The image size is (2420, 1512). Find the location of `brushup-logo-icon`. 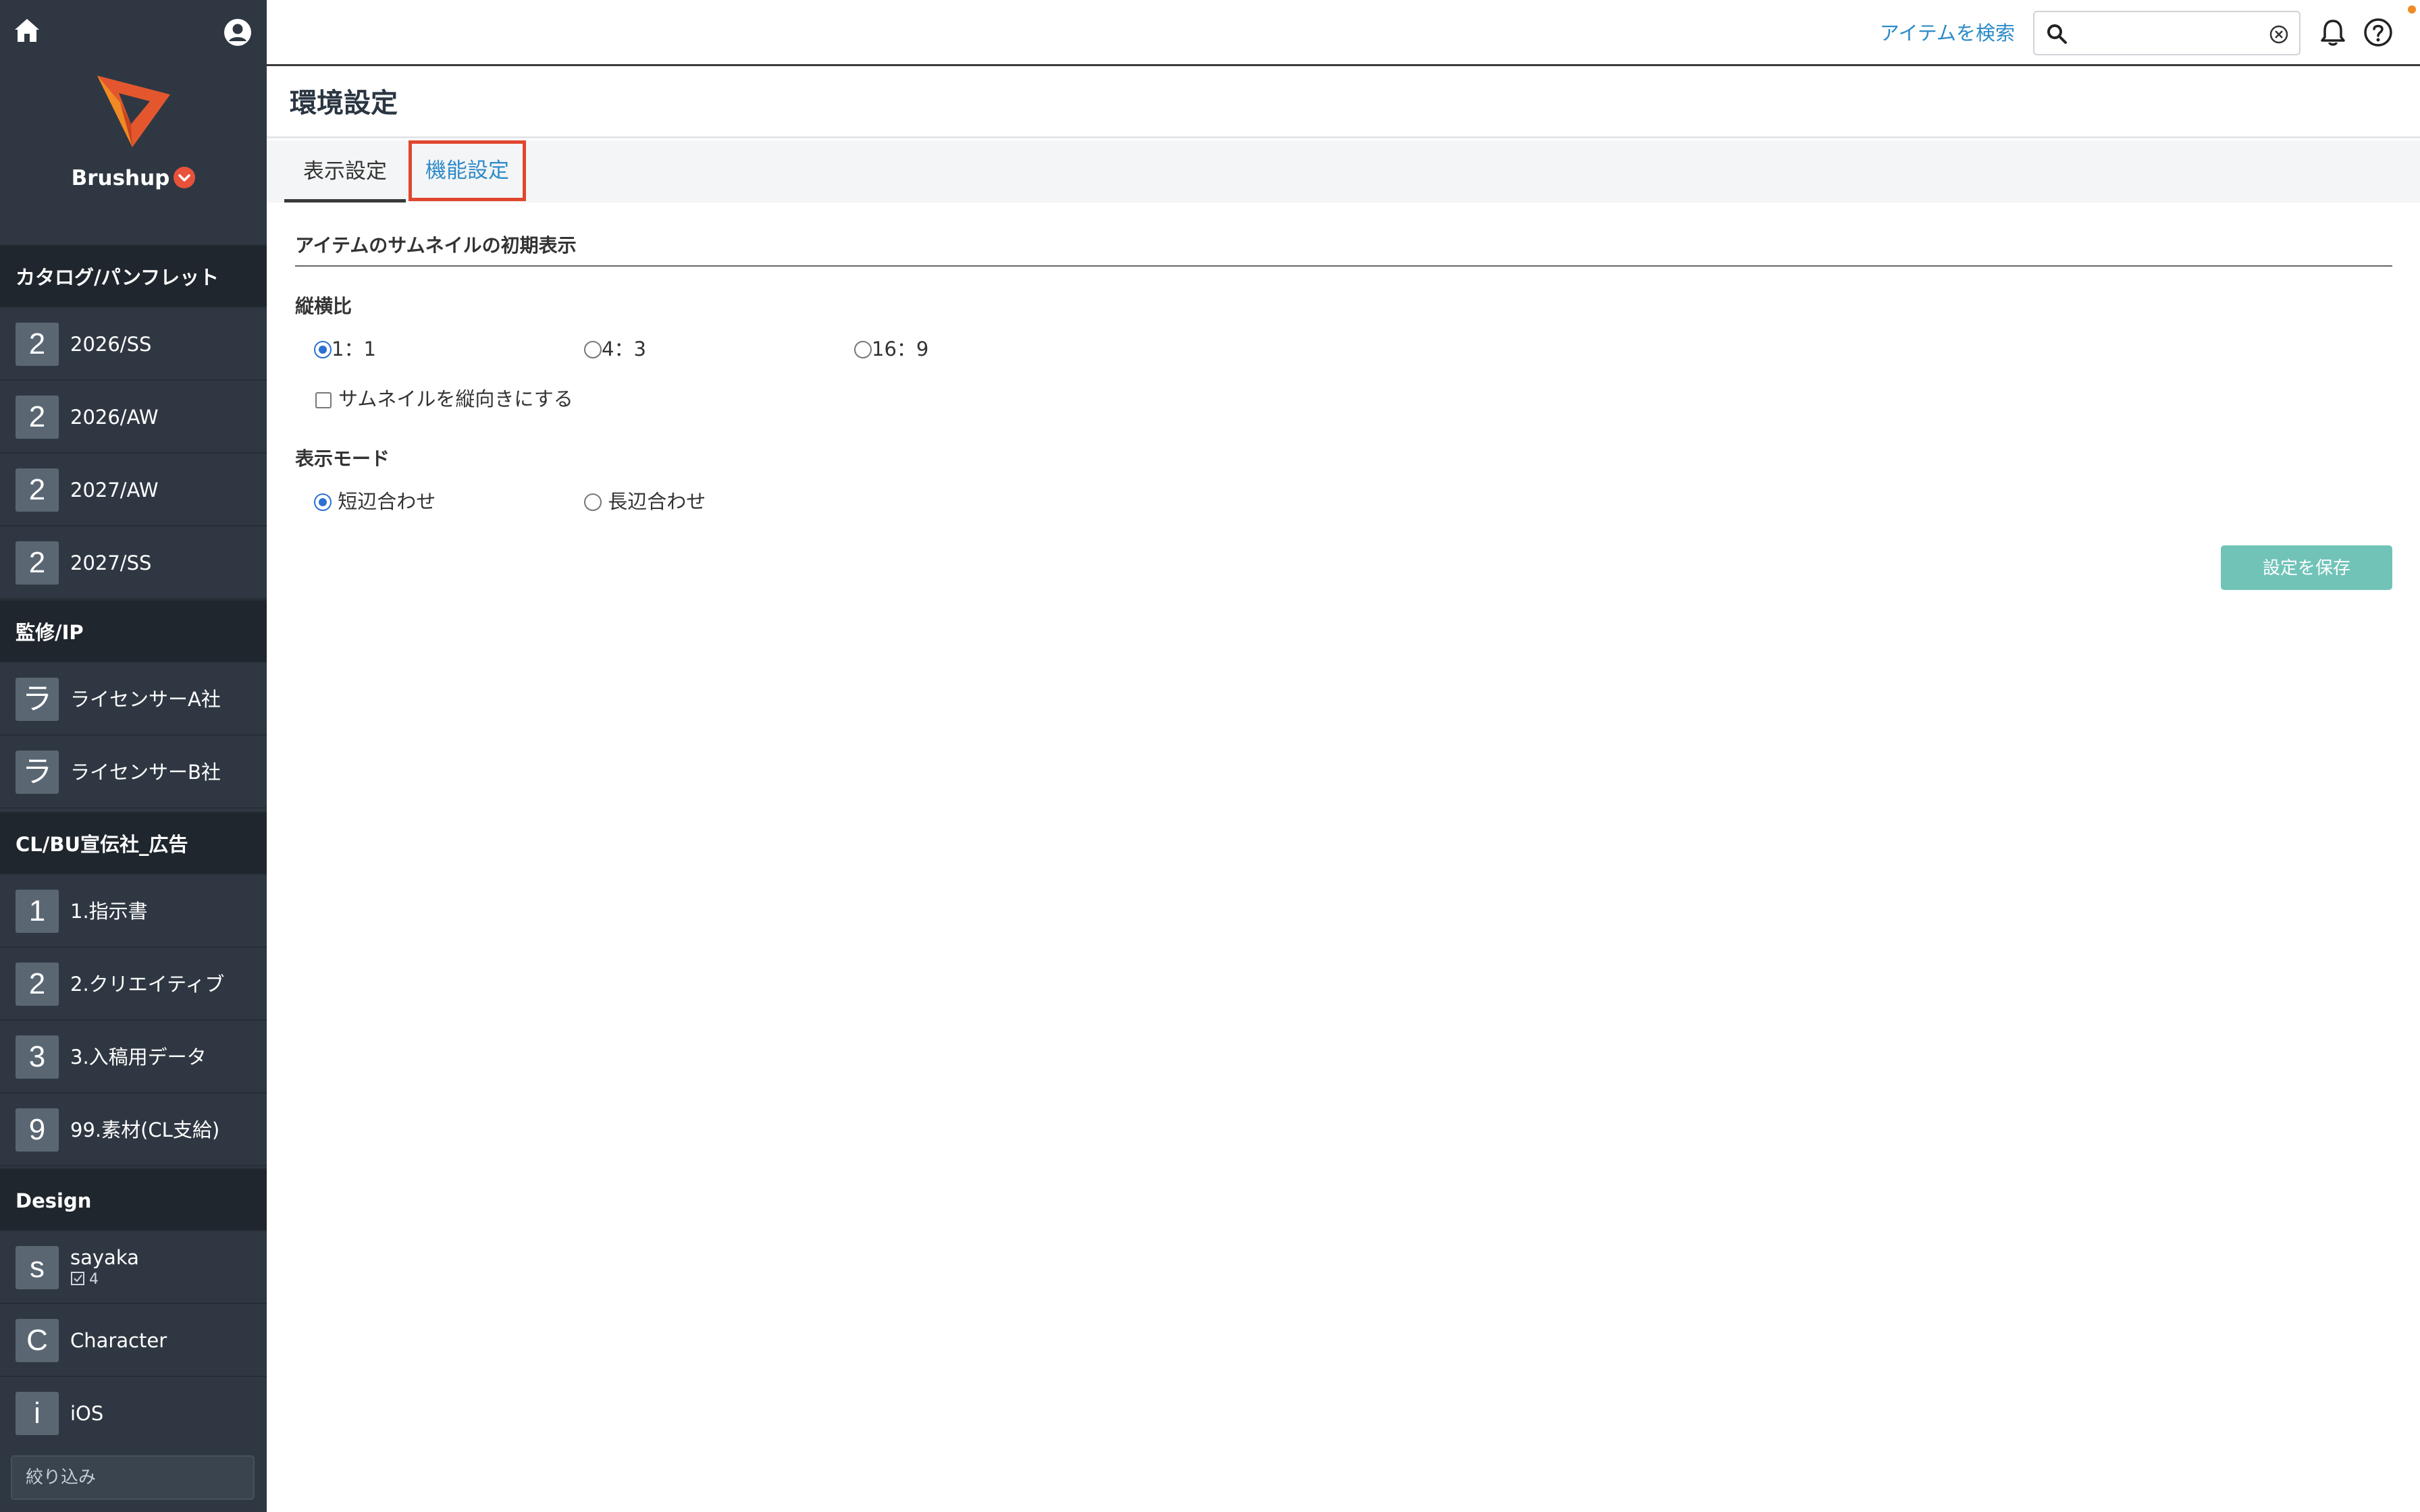

brushup-logo-icon is located at coordinates (134, 108).